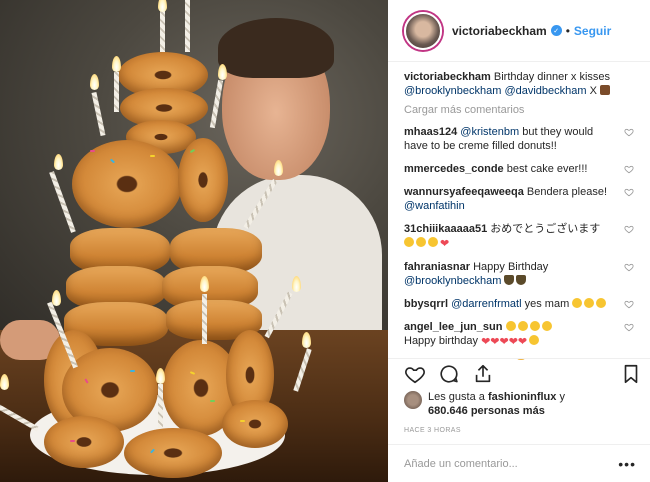  Describe the element at coordinates (430, 132) in the screenshot. I see `comment-username: mhaas124` at that location.